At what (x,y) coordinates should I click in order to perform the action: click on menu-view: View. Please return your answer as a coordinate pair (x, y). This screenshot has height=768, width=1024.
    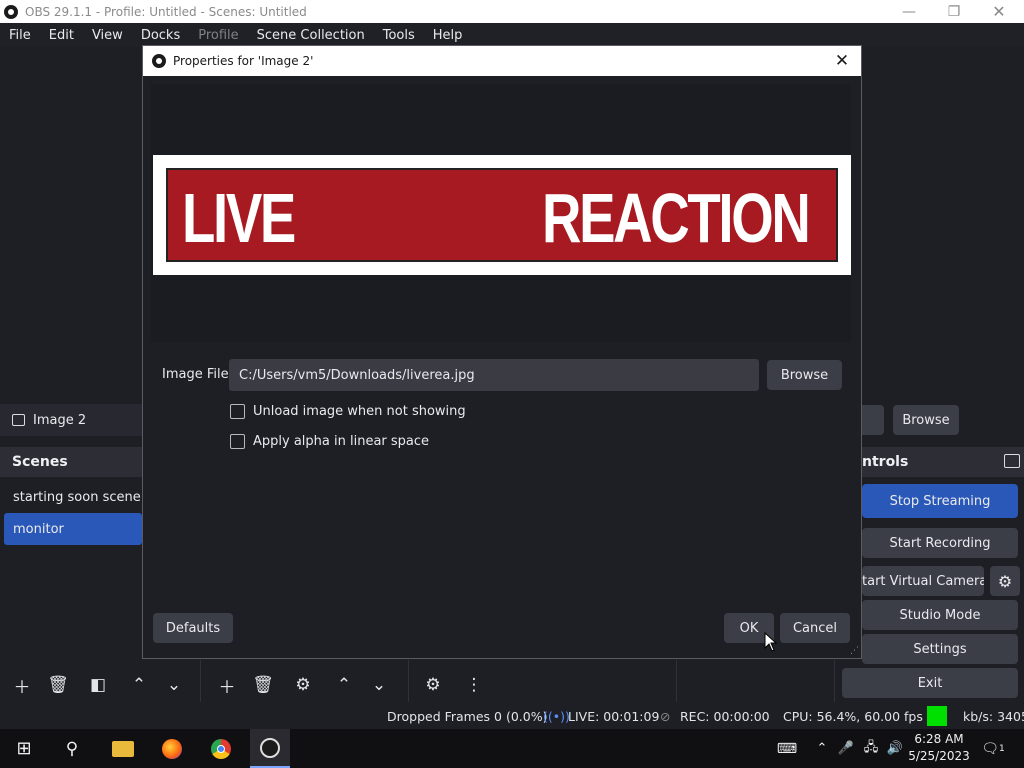
    Looking at the image, I should click on (107, 35).